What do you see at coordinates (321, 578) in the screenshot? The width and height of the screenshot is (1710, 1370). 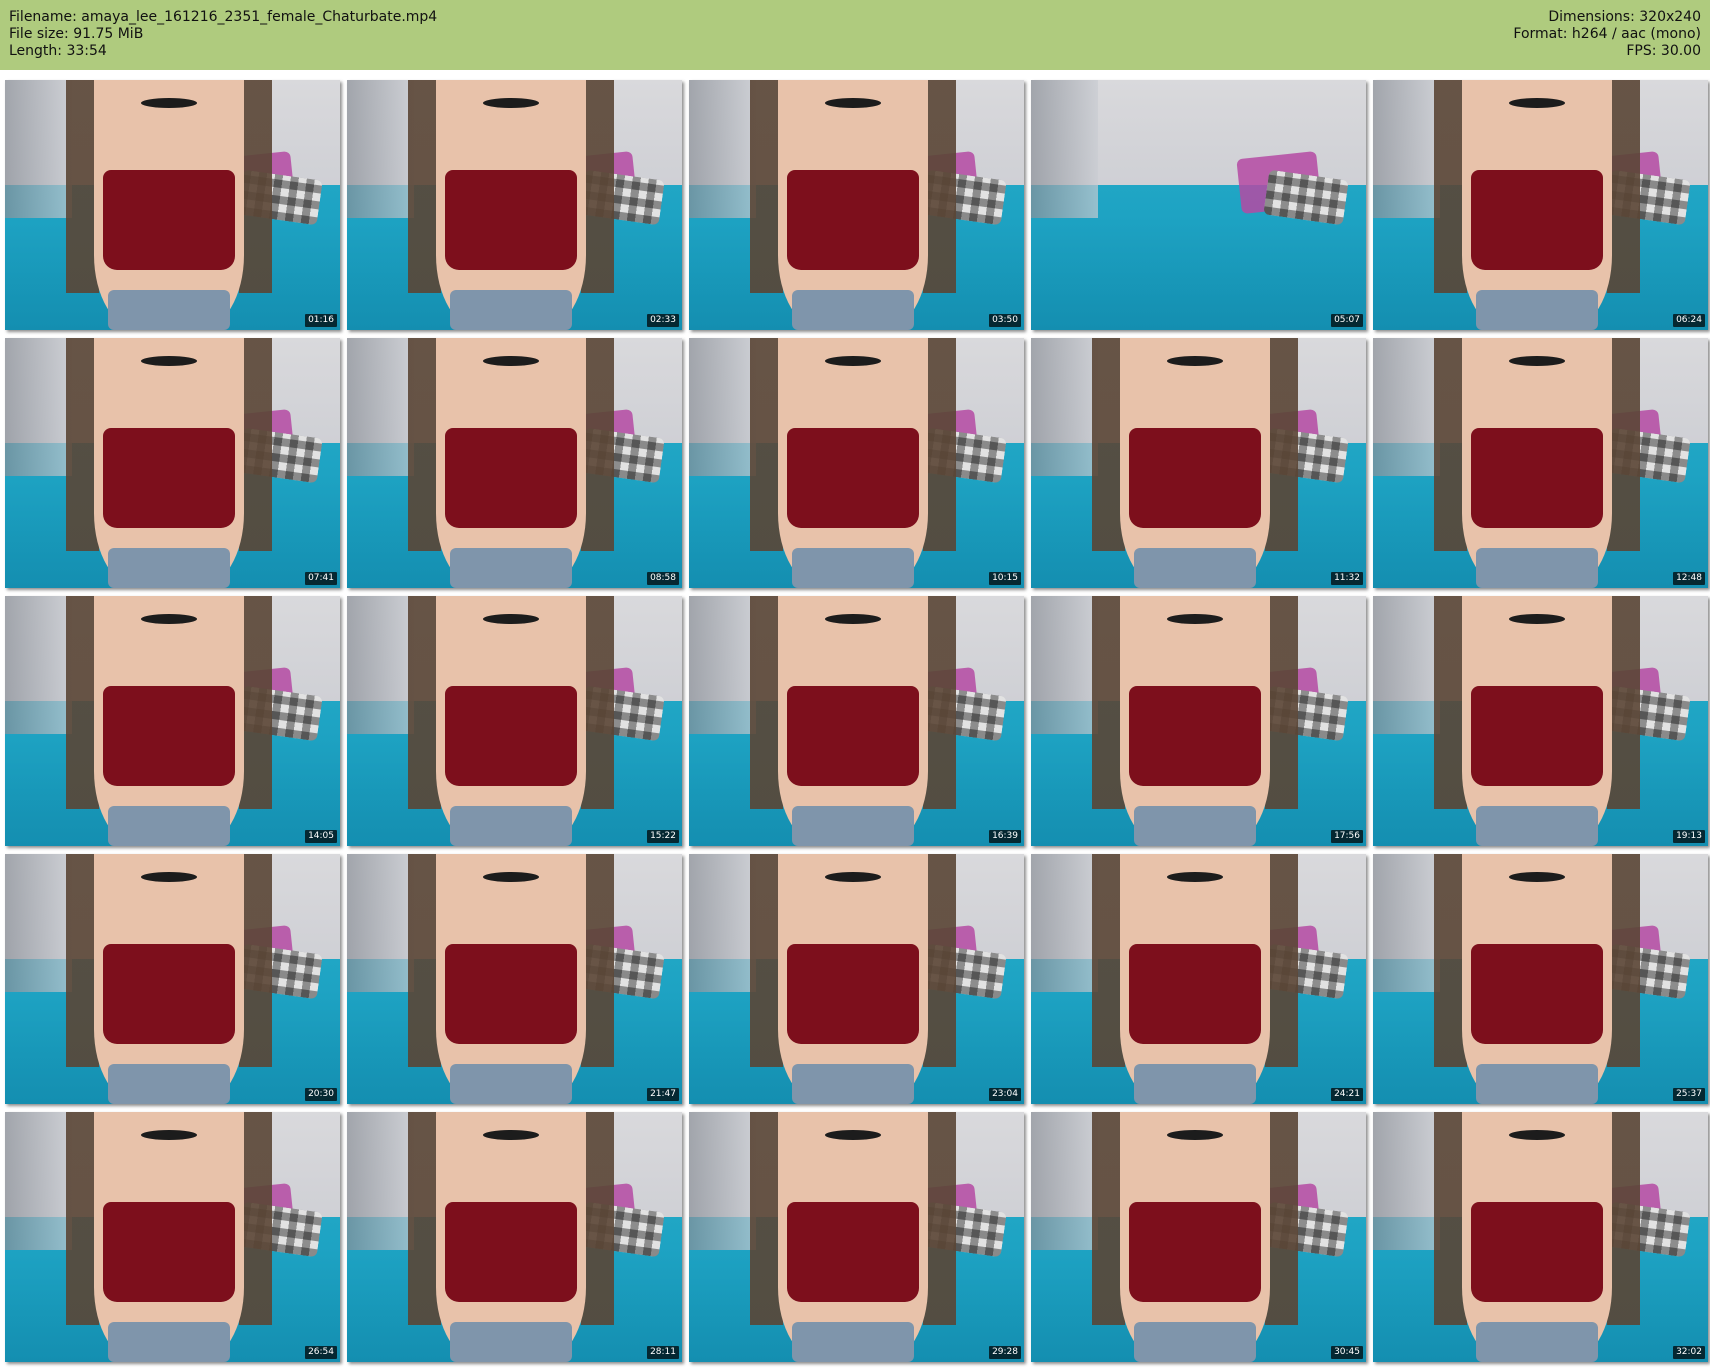 I see `frame-timestamp: 07:41` at bounding box center [321, 578].